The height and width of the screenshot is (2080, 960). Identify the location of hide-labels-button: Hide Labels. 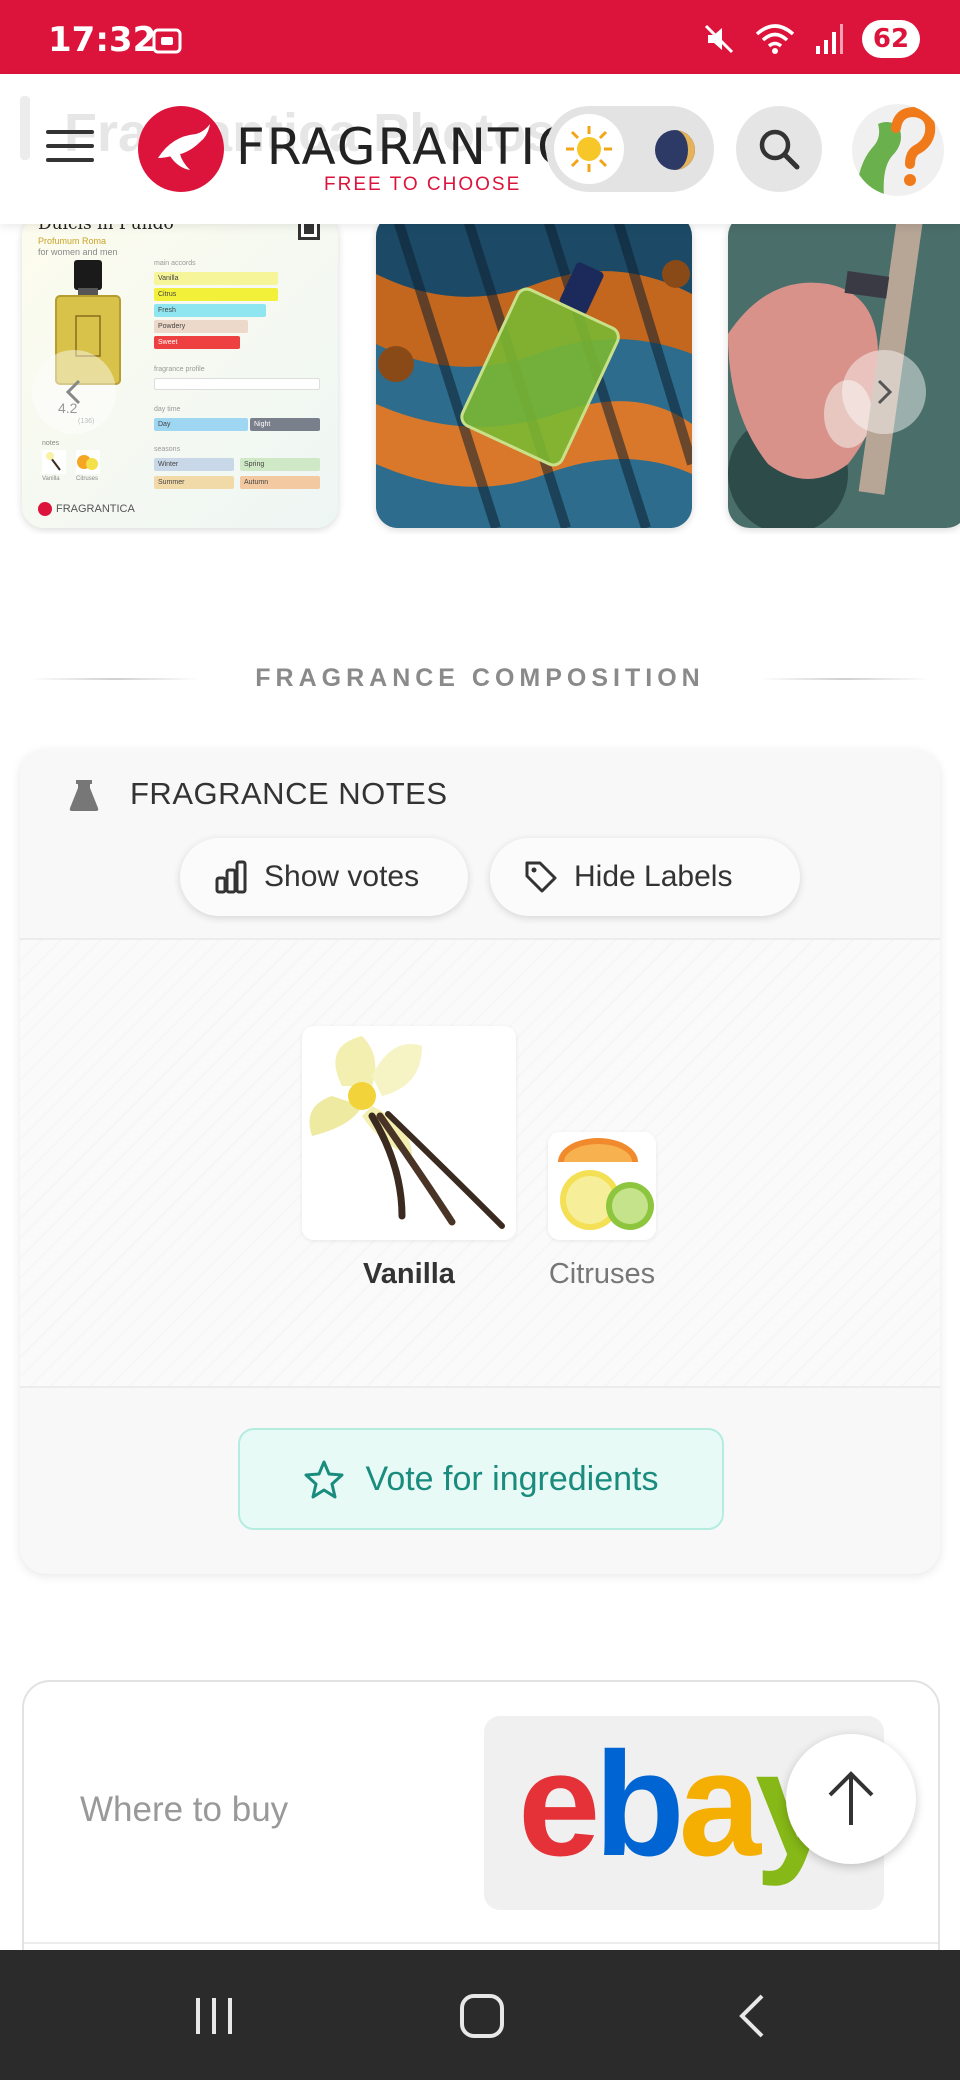
(645, 877).